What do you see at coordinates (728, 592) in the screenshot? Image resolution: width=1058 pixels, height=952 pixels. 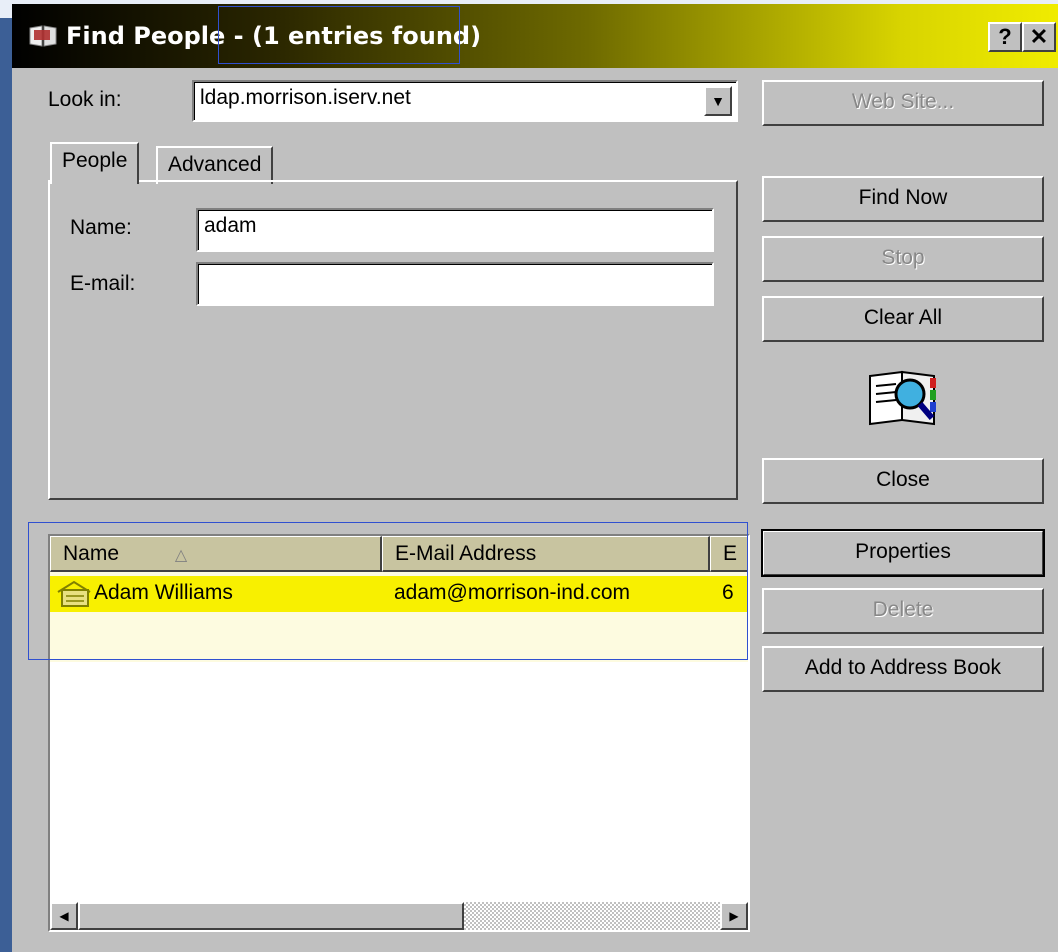 I see `contact-extra: 6` at bounding box center [728, 592].